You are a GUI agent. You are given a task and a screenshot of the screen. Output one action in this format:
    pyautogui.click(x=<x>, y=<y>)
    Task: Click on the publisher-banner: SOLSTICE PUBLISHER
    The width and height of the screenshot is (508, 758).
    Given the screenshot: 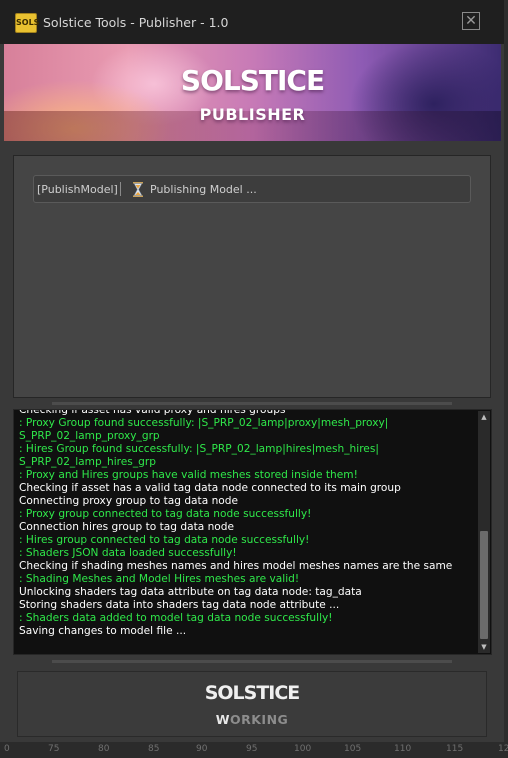 What is the action you would take?
    pyautogui.click(x=252, y=92)
    